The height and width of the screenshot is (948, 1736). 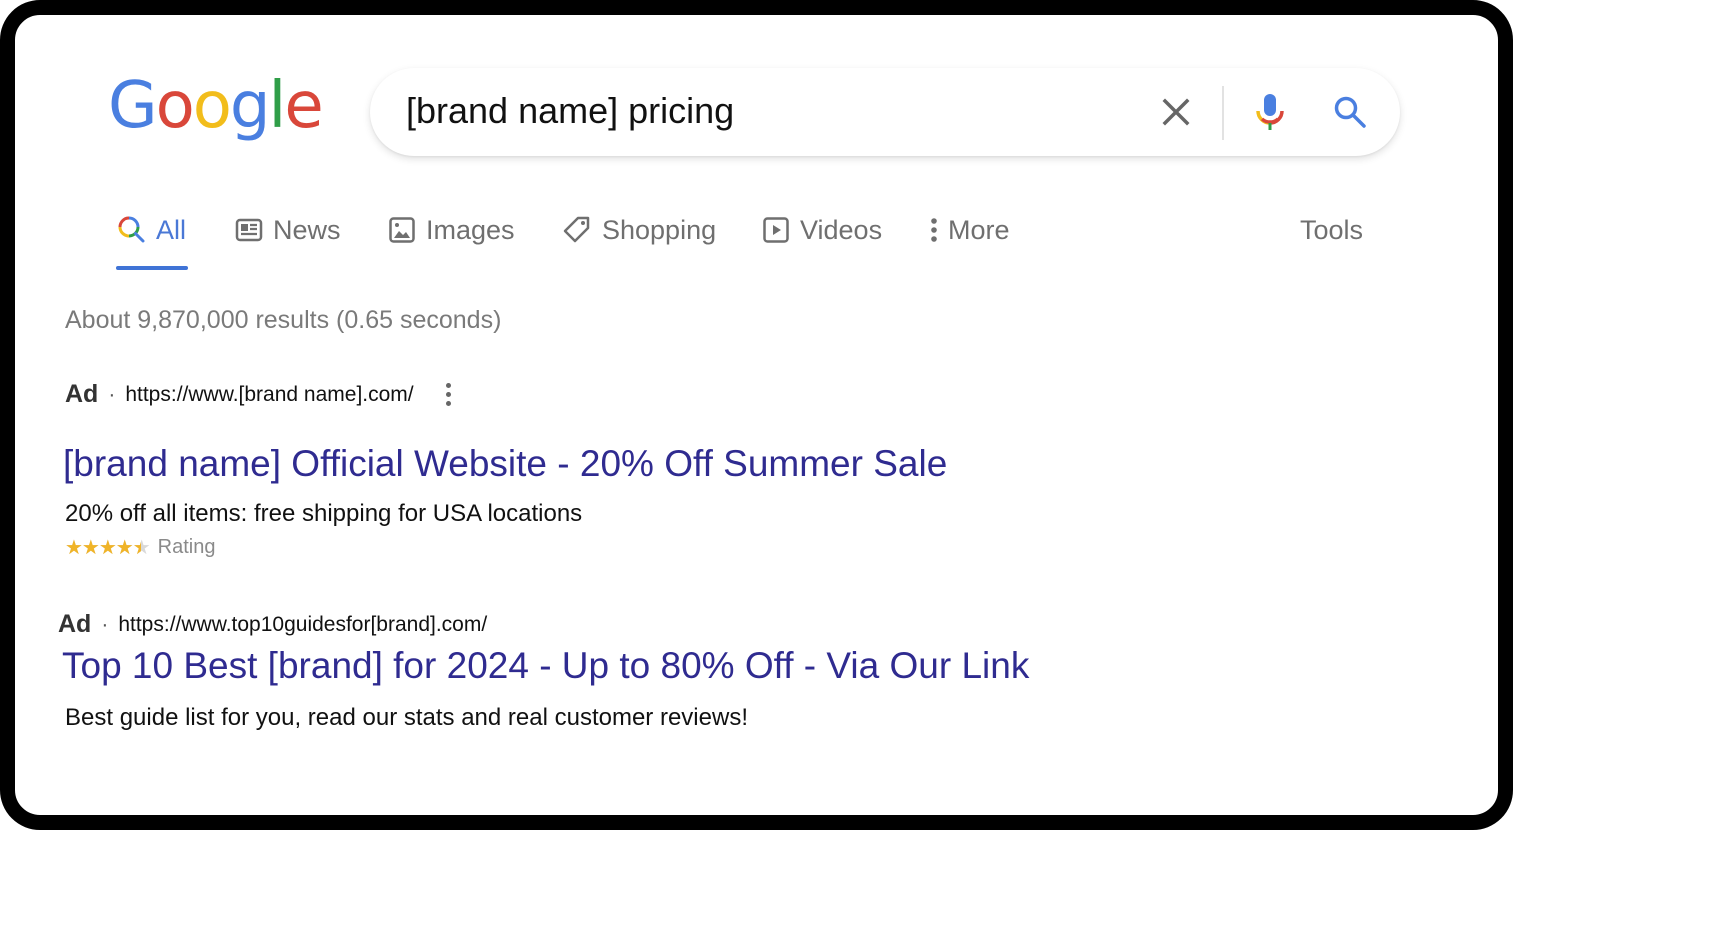 I want to click on microphone-icon, so click(x=1270, y=112).